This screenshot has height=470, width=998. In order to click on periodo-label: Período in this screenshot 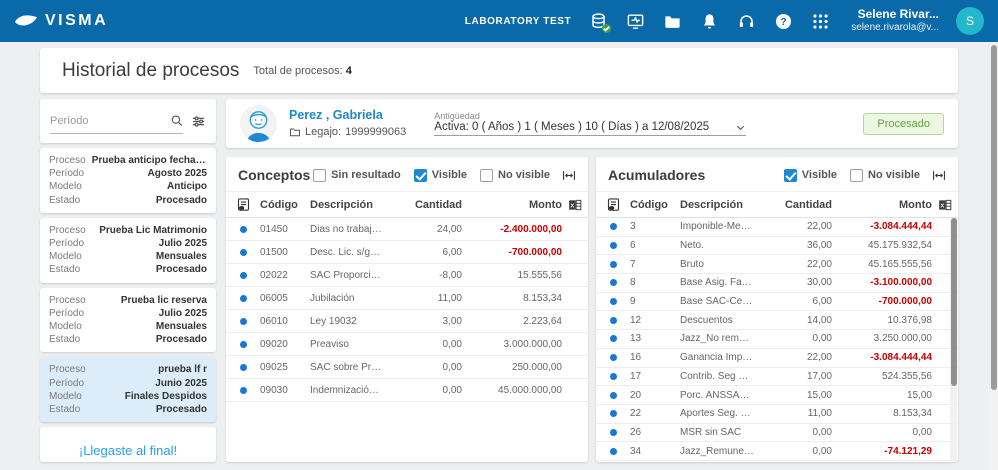, I will do `click(67, 313)`.